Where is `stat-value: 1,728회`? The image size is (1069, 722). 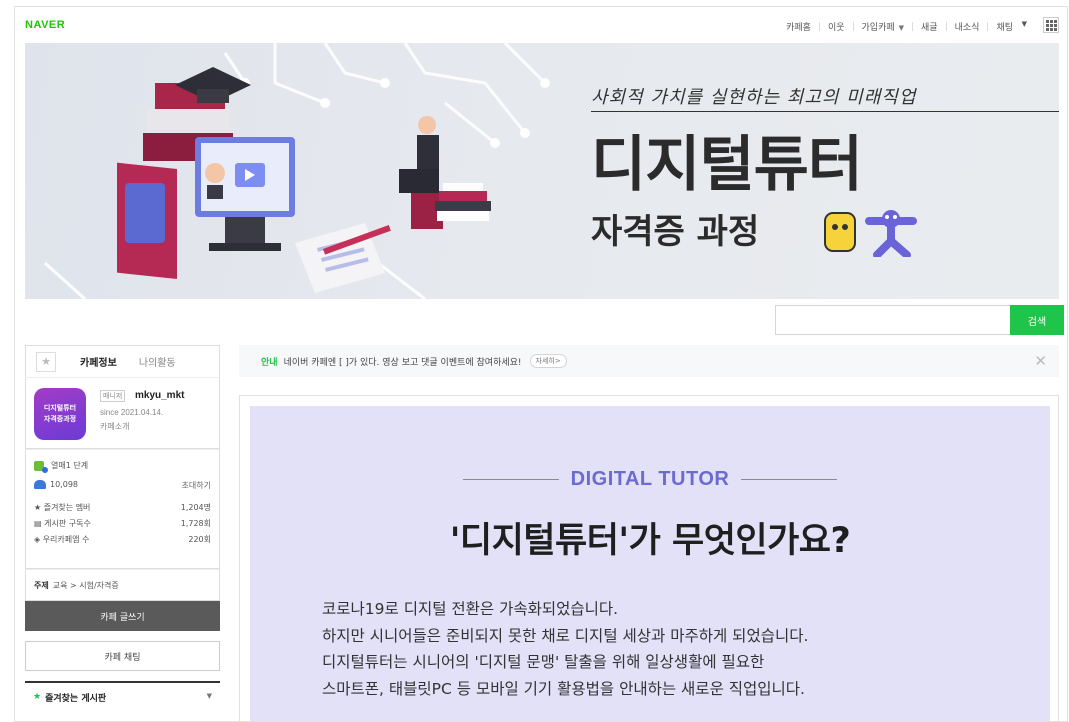
stat-value: 1,728회 is located at coordinates (195, 523).